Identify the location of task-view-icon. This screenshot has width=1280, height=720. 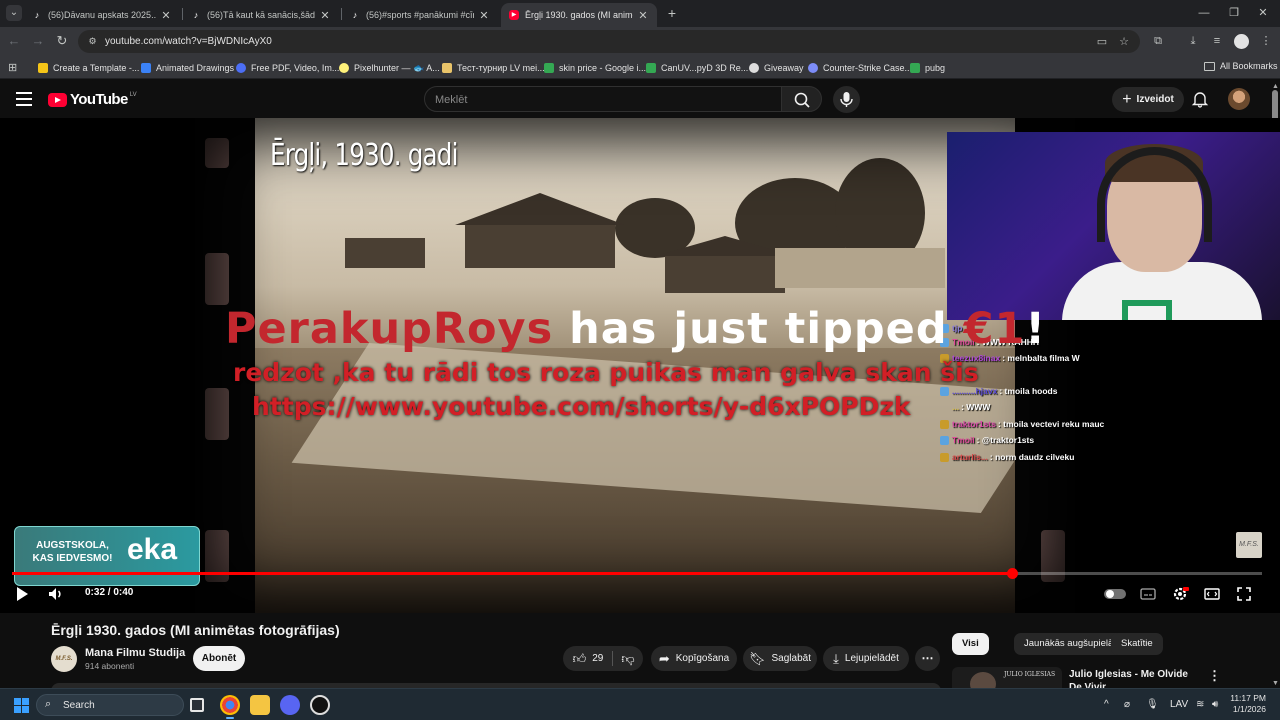
(197, 705).